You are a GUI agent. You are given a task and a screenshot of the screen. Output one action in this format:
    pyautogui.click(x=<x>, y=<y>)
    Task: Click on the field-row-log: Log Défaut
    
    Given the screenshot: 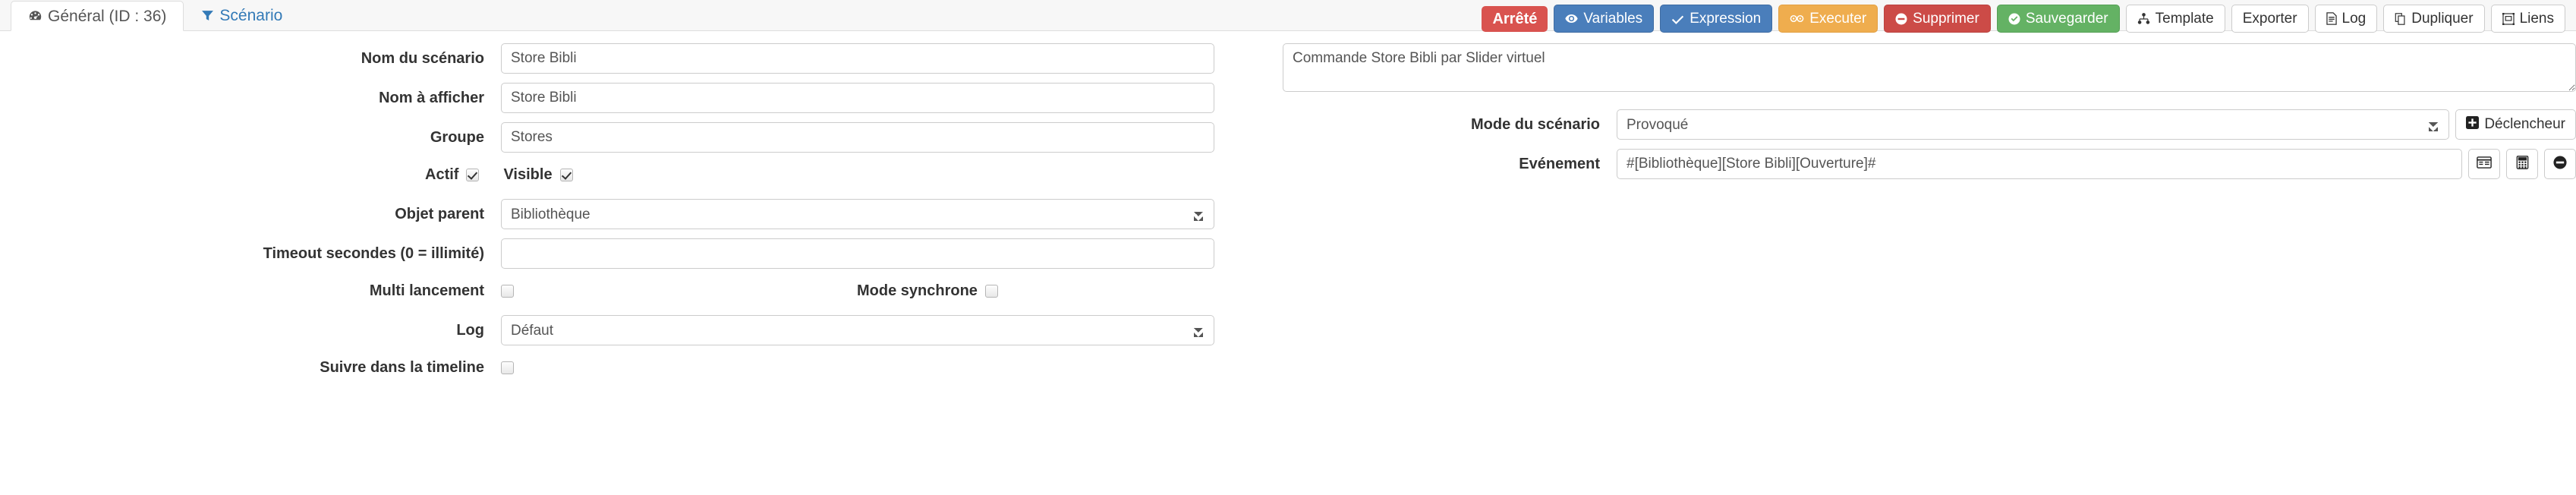 What is the action you would take?
    pyautogui.click(x=607, y=330)
    